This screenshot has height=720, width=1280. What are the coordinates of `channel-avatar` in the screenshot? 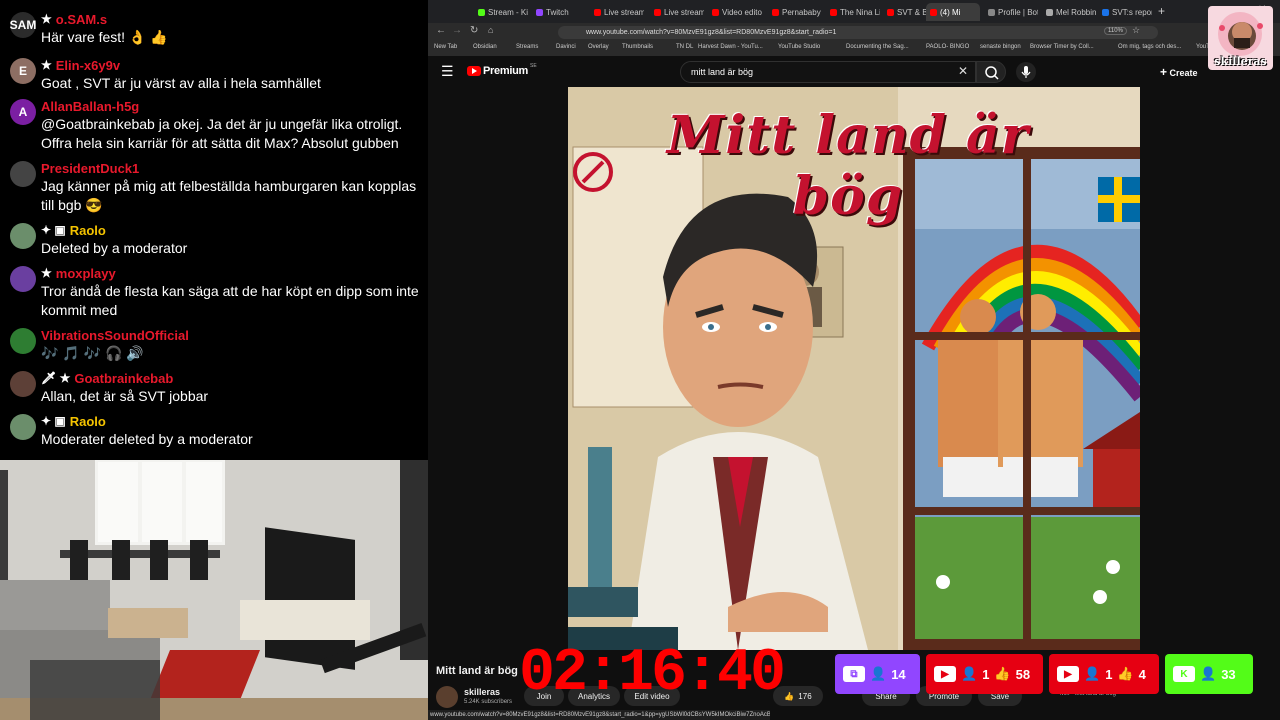 It's located at (447, 697).